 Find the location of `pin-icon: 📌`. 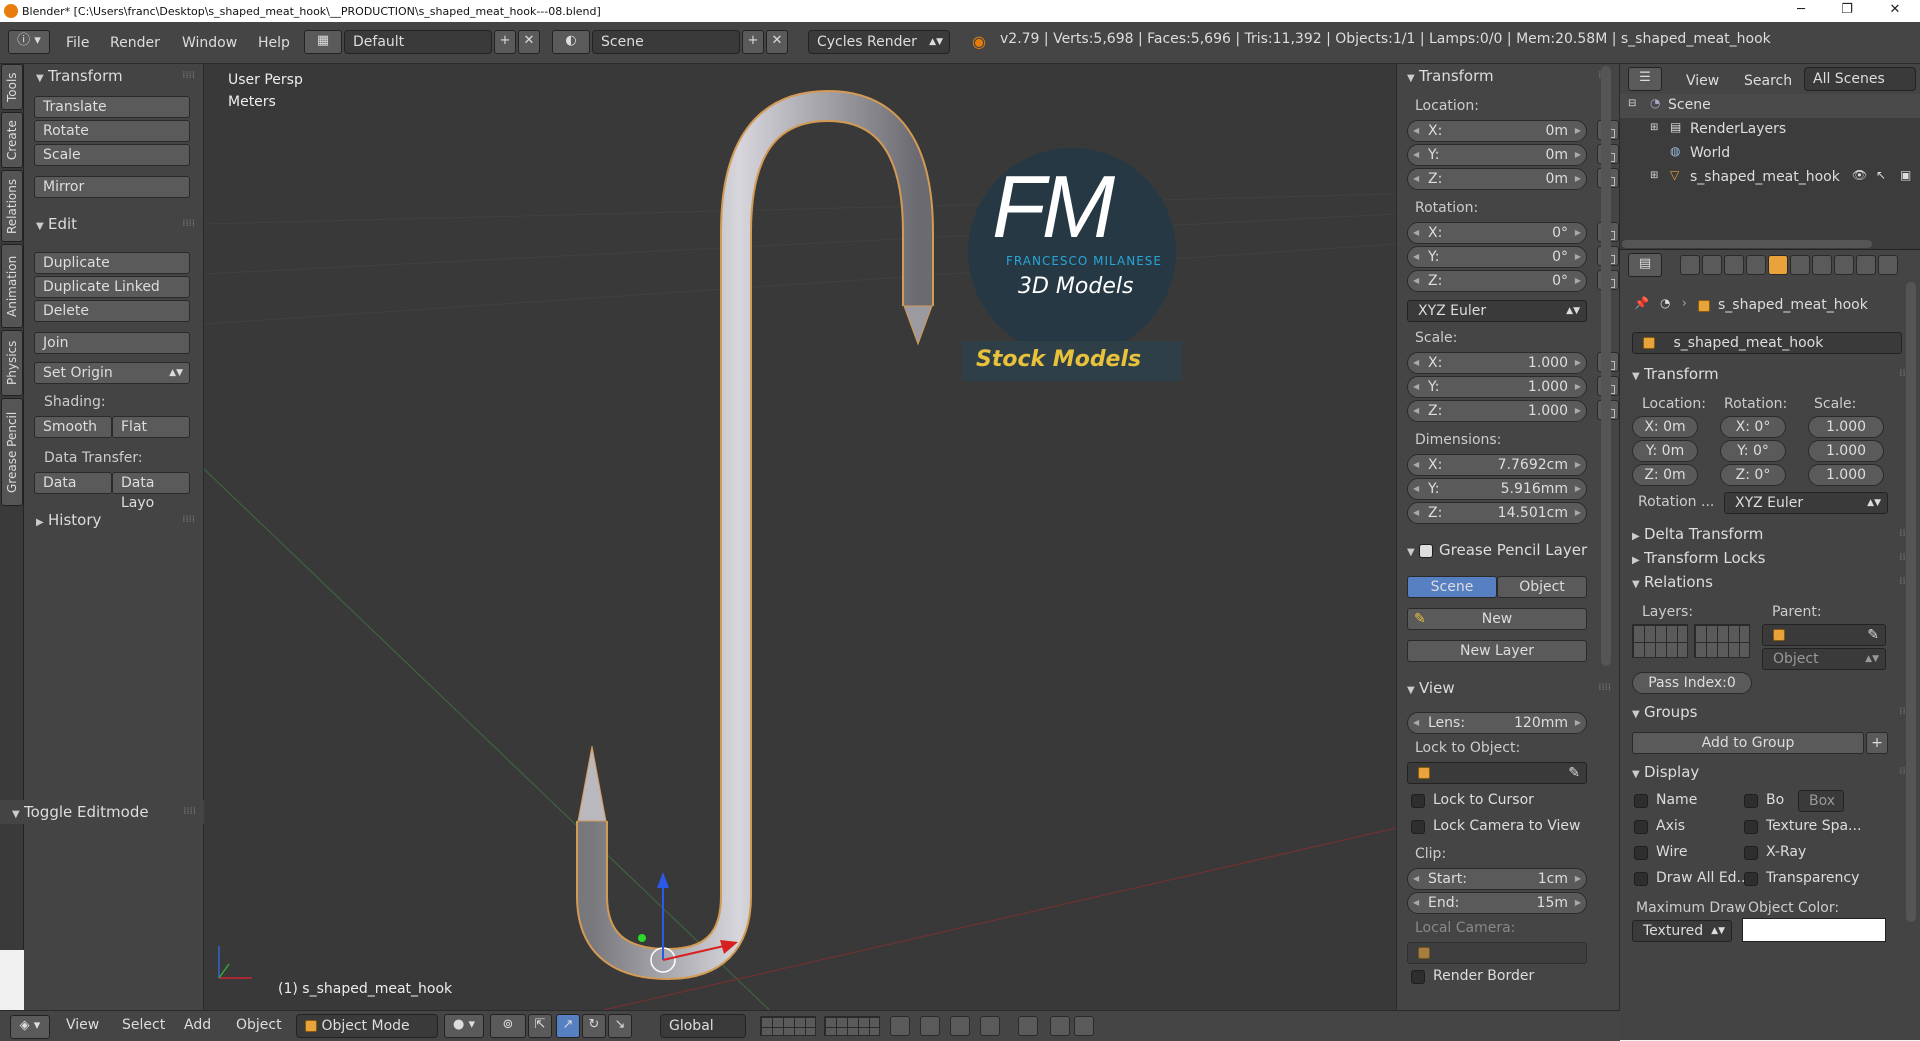

pin-icon: 📌 is located at coordinates (1641, 303).